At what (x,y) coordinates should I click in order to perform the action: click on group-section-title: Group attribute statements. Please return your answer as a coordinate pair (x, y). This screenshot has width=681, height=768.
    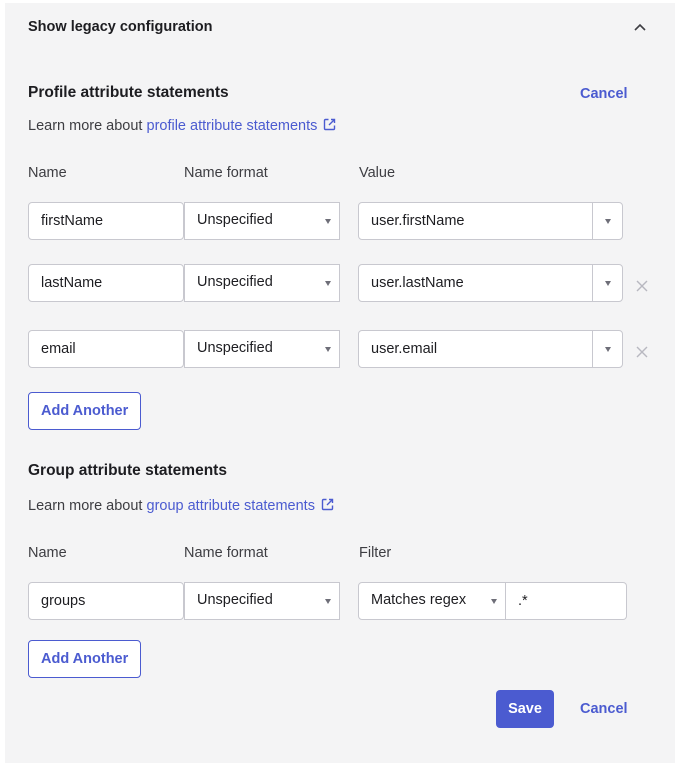
    Looking at the image, I should click on (127, 470).